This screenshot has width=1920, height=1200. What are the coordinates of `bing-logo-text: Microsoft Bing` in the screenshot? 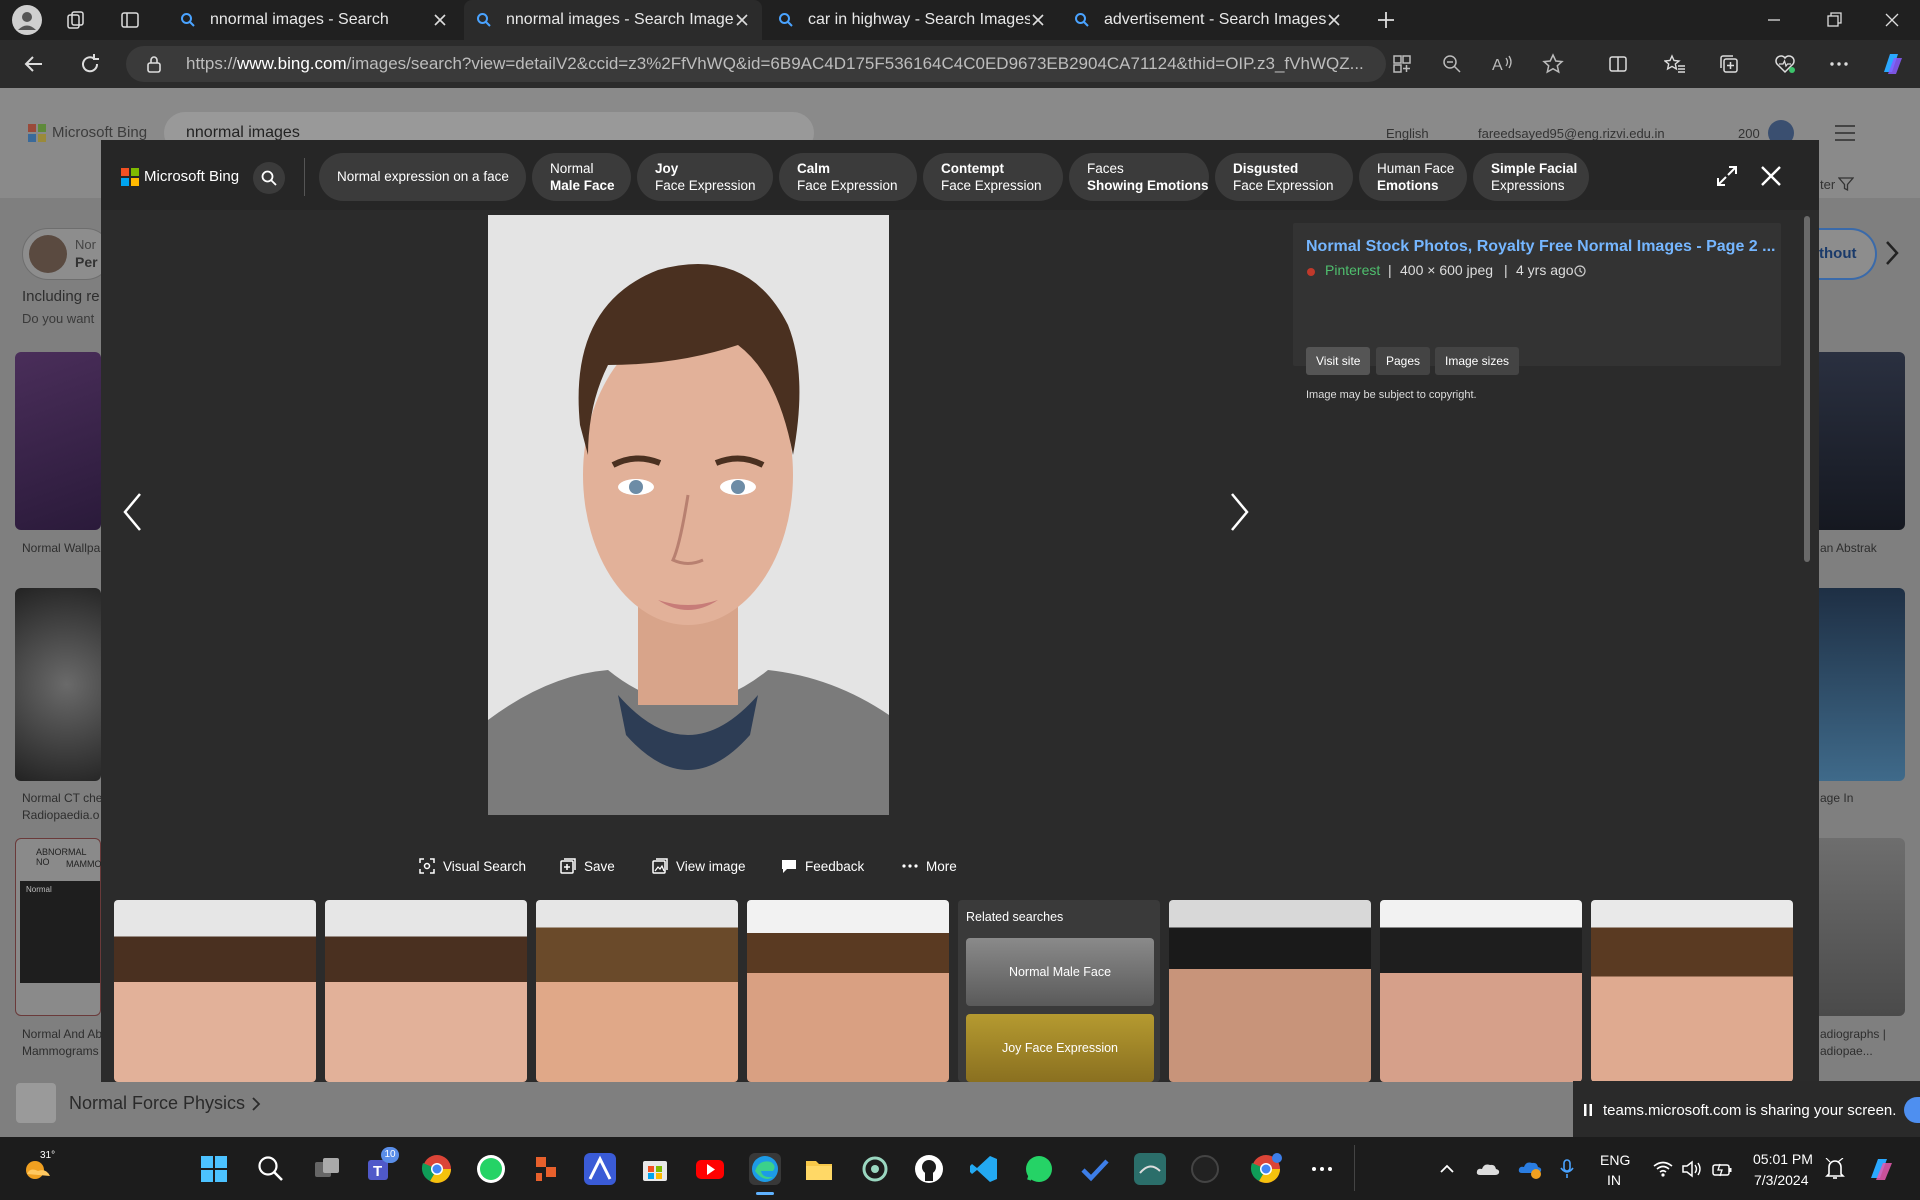 It's located at (191, 176).